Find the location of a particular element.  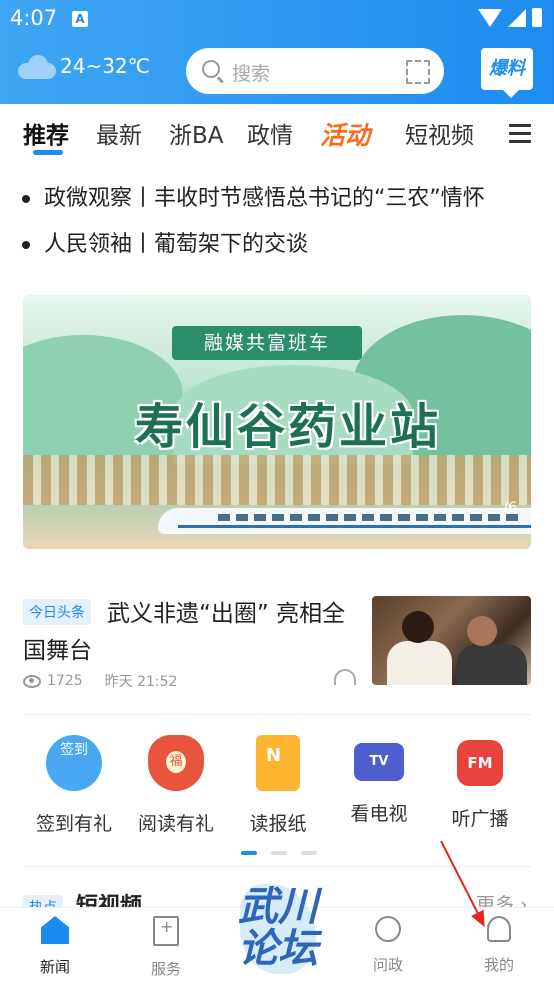

train-stripe is located at coordinates (354, 526).